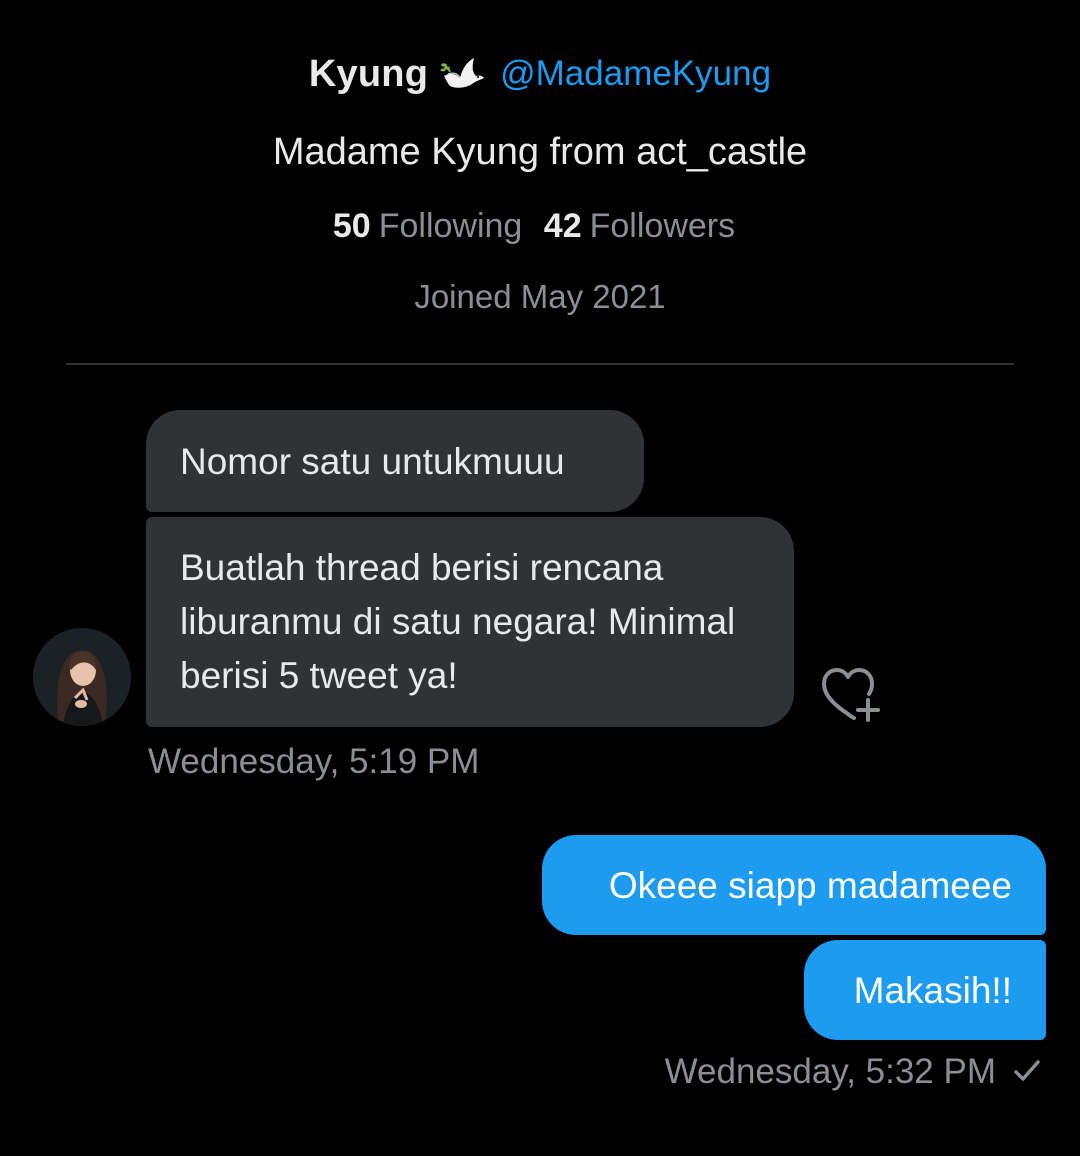 The height and width of the screenshot is (1156, 1080). I want to click on name-row: Kyung @MadameKyung, so click(540, 74).